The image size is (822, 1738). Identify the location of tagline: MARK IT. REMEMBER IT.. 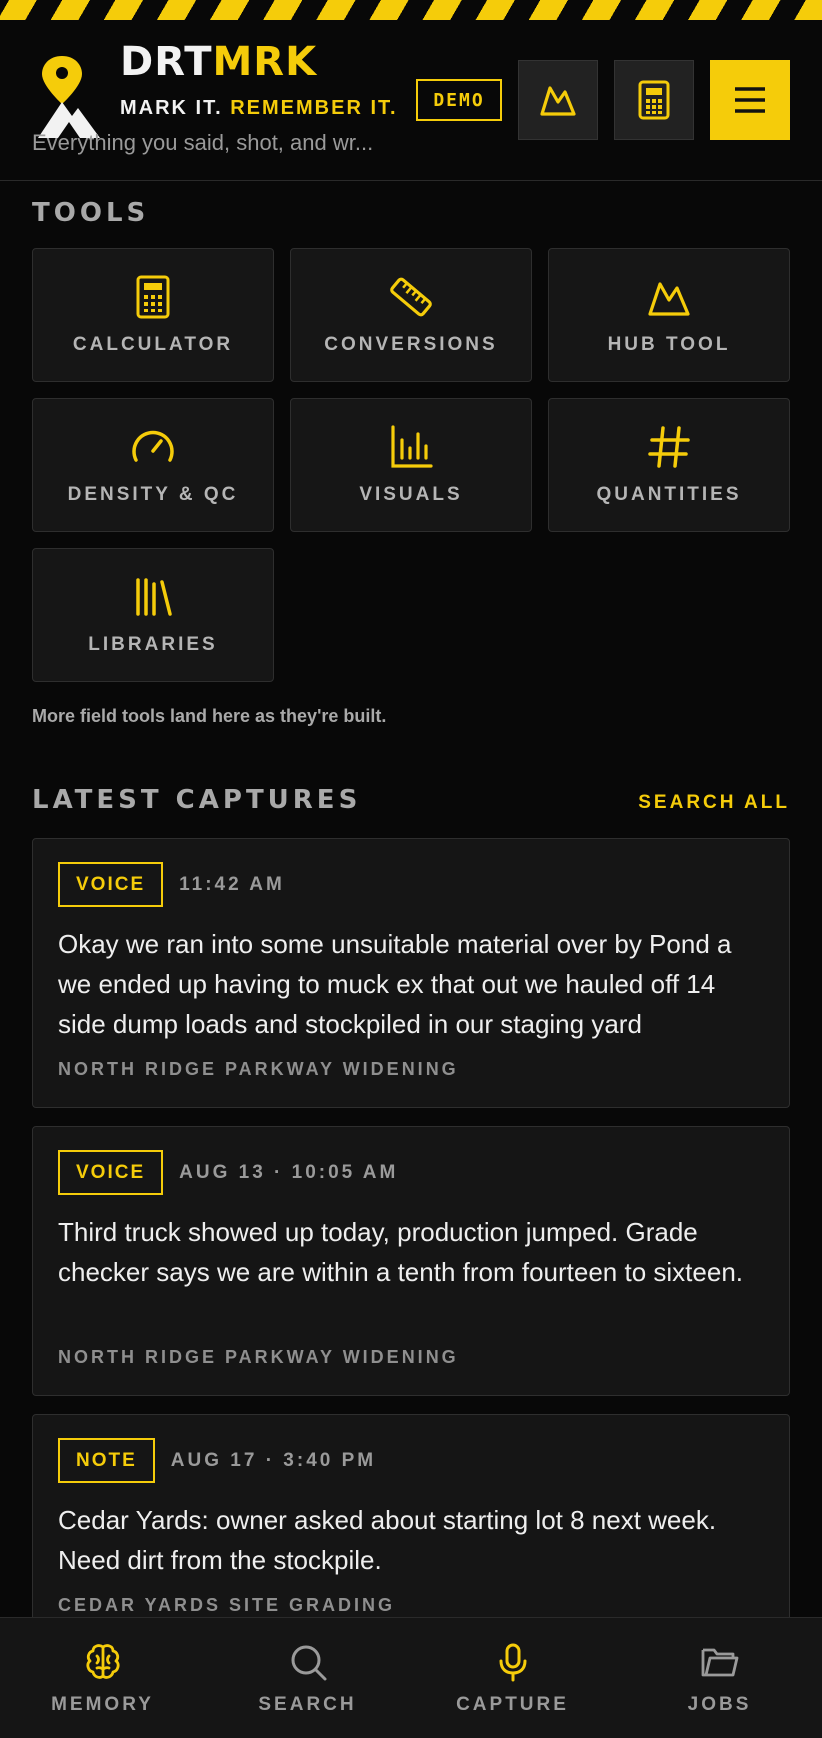
(259, 108).